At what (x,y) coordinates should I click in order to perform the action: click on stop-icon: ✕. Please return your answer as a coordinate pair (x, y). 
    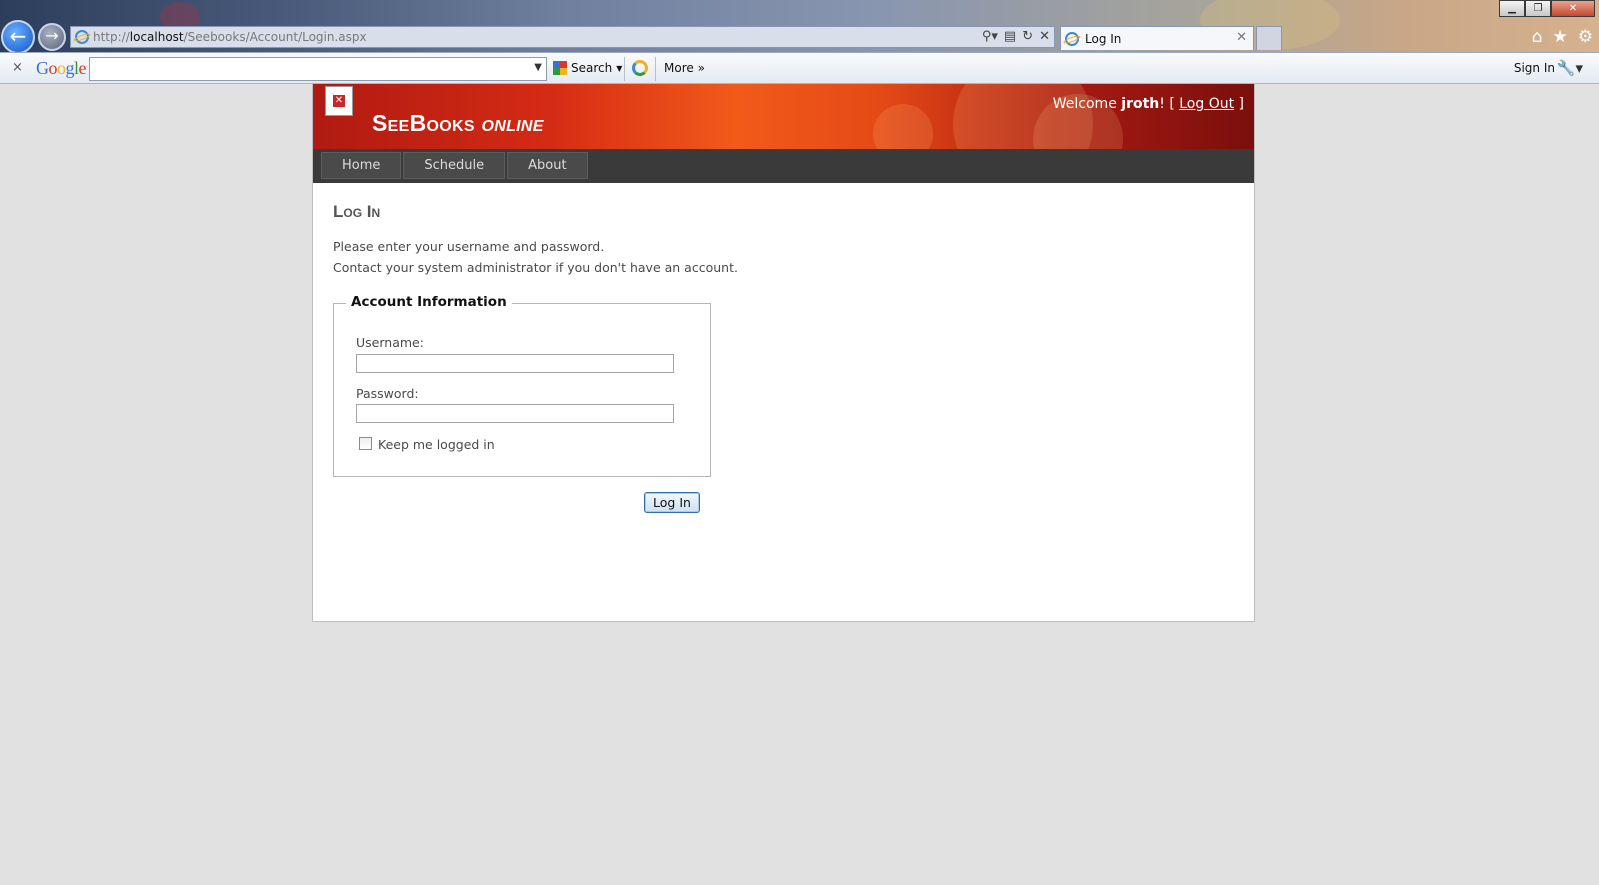
    Looking at the image, I should click on (1044, 36).